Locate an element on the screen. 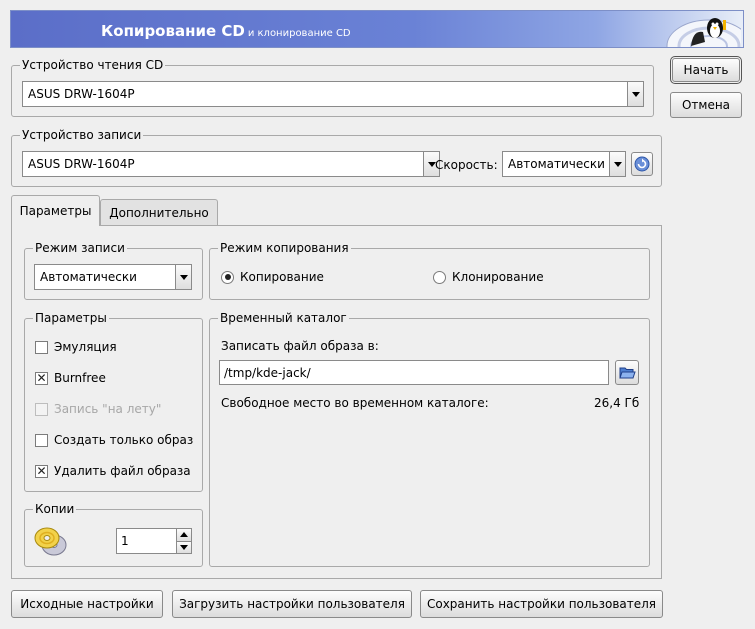 This screenshot has width=755, height=629. start-button: Начать is located at coordinates (706, 70).